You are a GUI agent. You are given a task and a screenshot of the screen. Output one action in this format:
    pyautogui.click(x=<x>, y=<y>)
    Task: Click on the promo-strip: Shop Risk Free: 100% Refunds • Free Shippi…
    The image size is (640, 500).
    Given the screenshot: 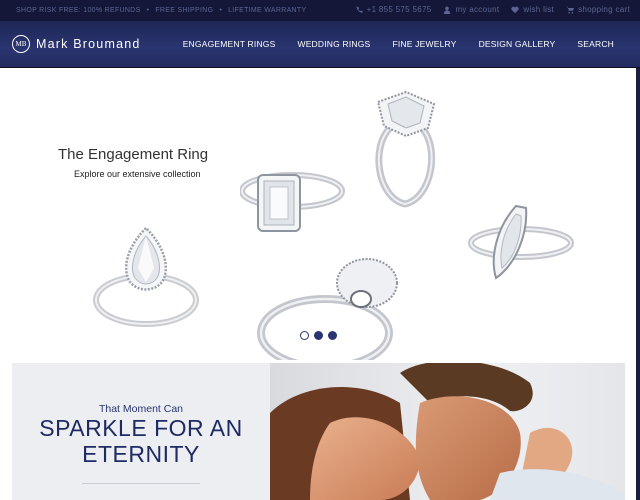 What is the action you would take?
    pyautogui.click(x=161, y=10)
    